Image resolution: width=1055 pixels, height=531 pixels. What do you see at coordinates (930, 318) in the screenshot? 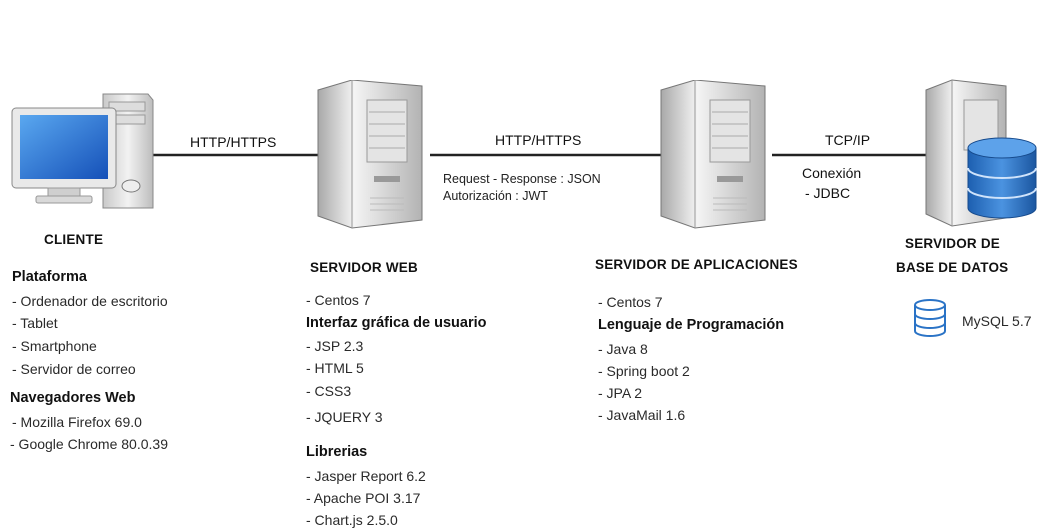
I see `database-icon` at bounding box center [930, 318].